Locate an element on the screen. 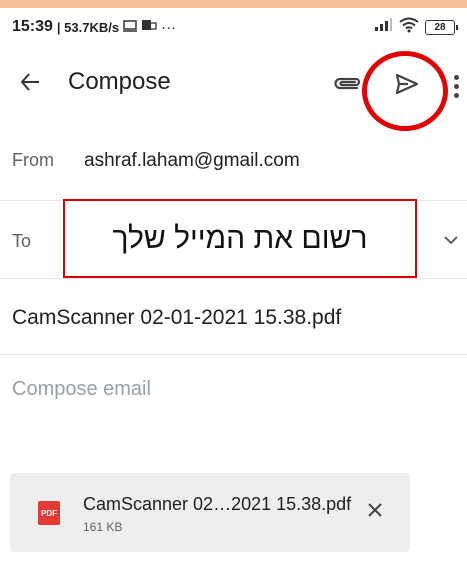 The width and height of the screenshot is (467, 579). subject-row: CamScanner 02-01-2021 15.38.pdf is located at coordinates (233, 317).